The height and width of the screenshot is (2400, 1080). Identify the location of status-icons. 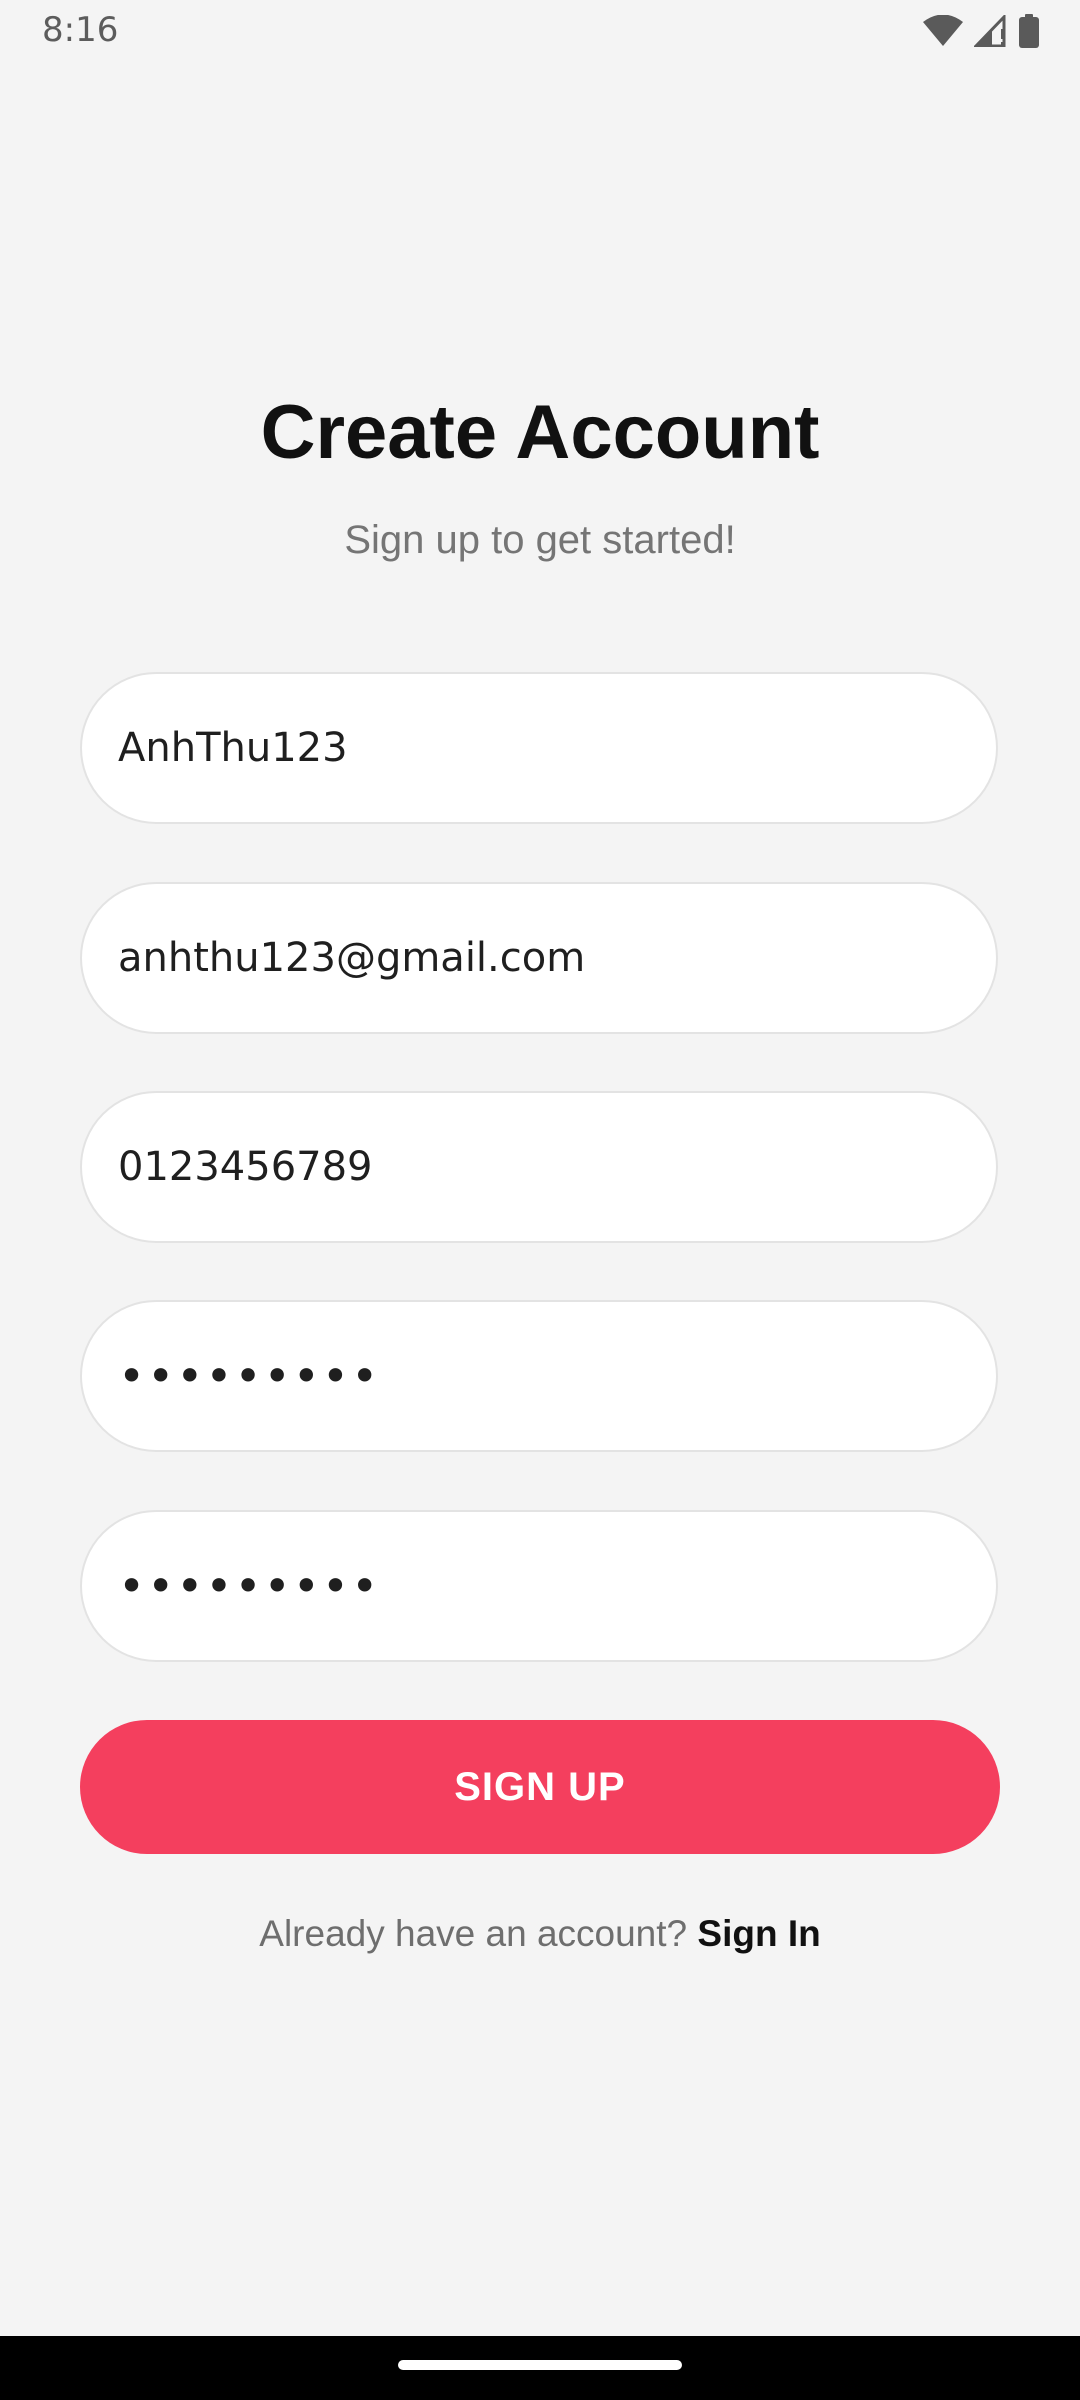
(981, 31).